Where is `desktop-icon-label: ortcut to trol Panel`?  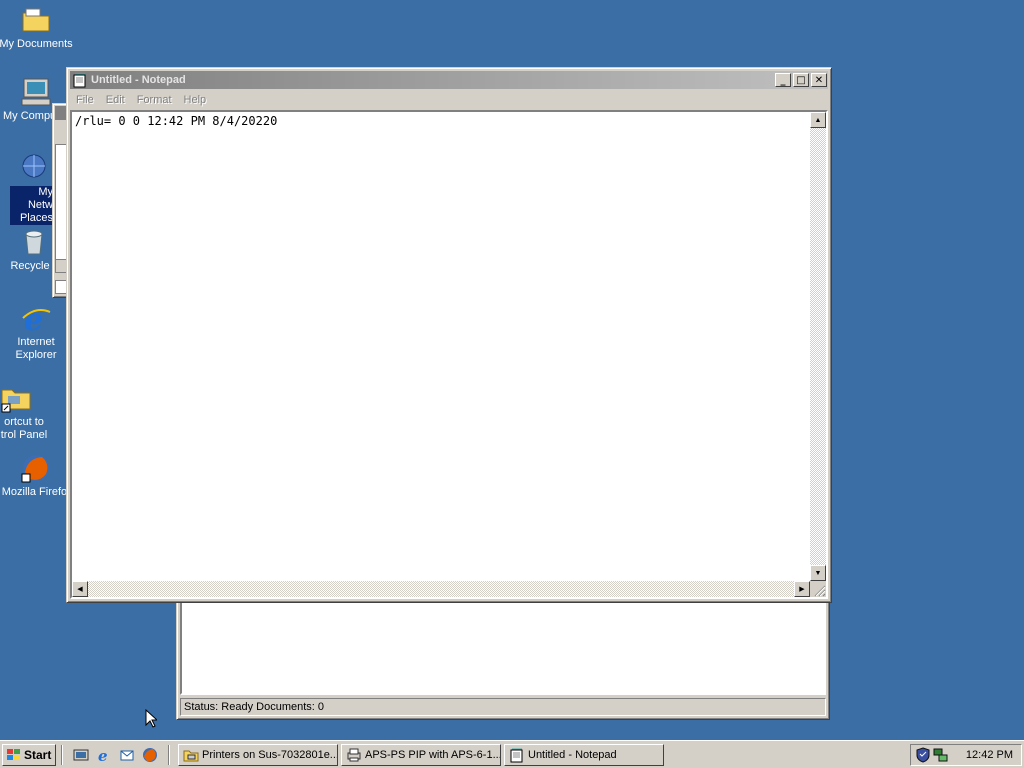 desktop-icon-label: ortcut to trol Panel is located at coordinates (24, 428).